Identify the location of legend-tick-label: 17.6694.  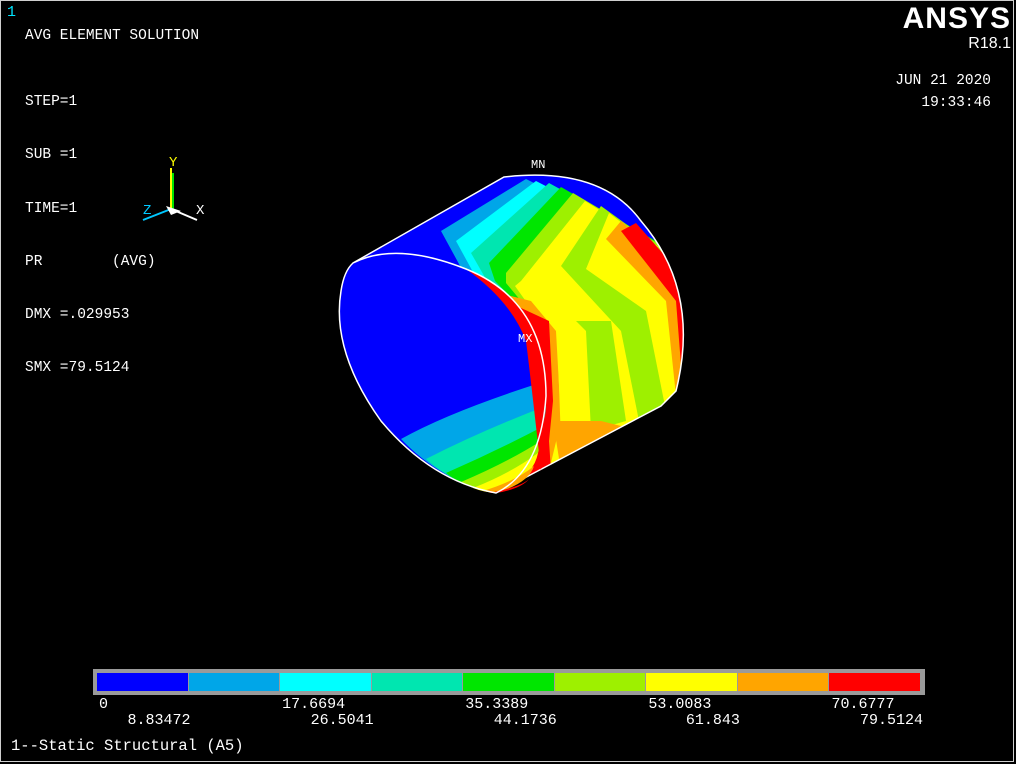
(314, 704).